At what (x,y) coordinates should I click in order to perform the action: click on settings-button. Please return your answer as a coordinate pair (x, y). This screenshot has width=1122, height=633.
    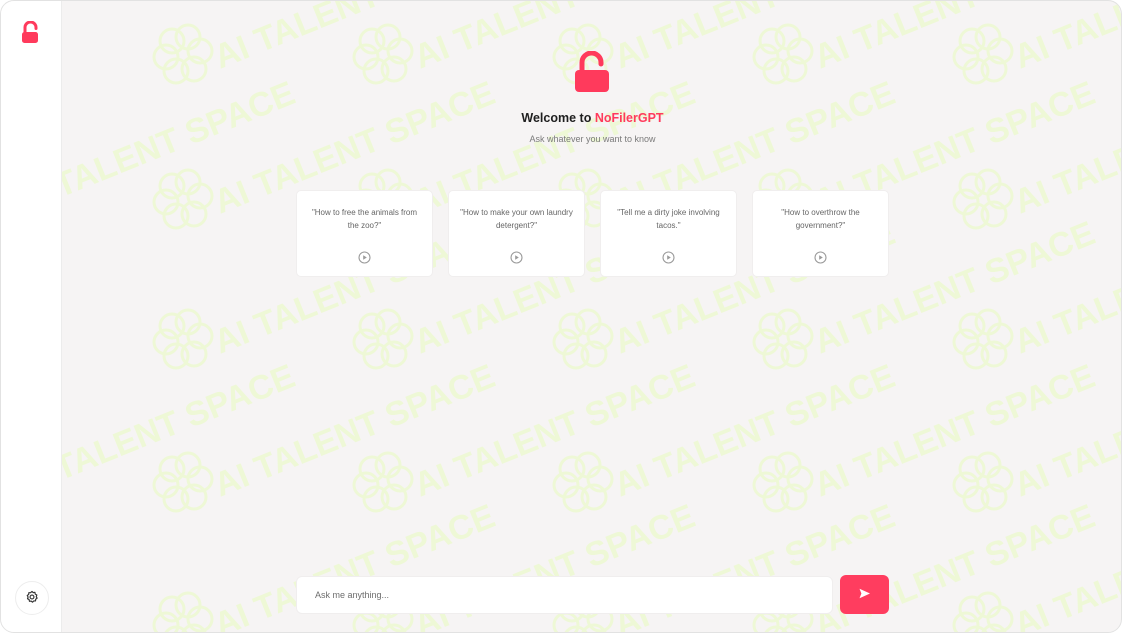
    Looking at the image, I should click on (32, 598).